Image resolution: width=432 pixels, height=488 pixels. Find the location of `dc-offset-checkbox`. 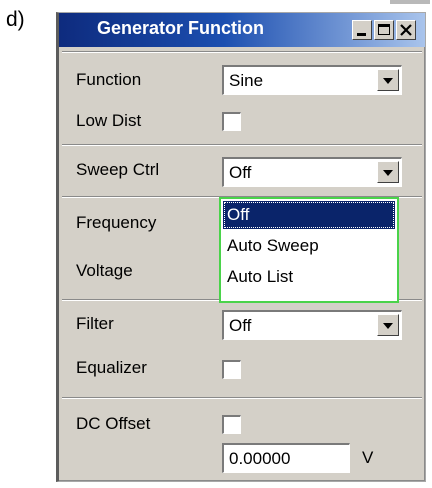

dc-offset-checkbox is located at coordinates (231, 424).